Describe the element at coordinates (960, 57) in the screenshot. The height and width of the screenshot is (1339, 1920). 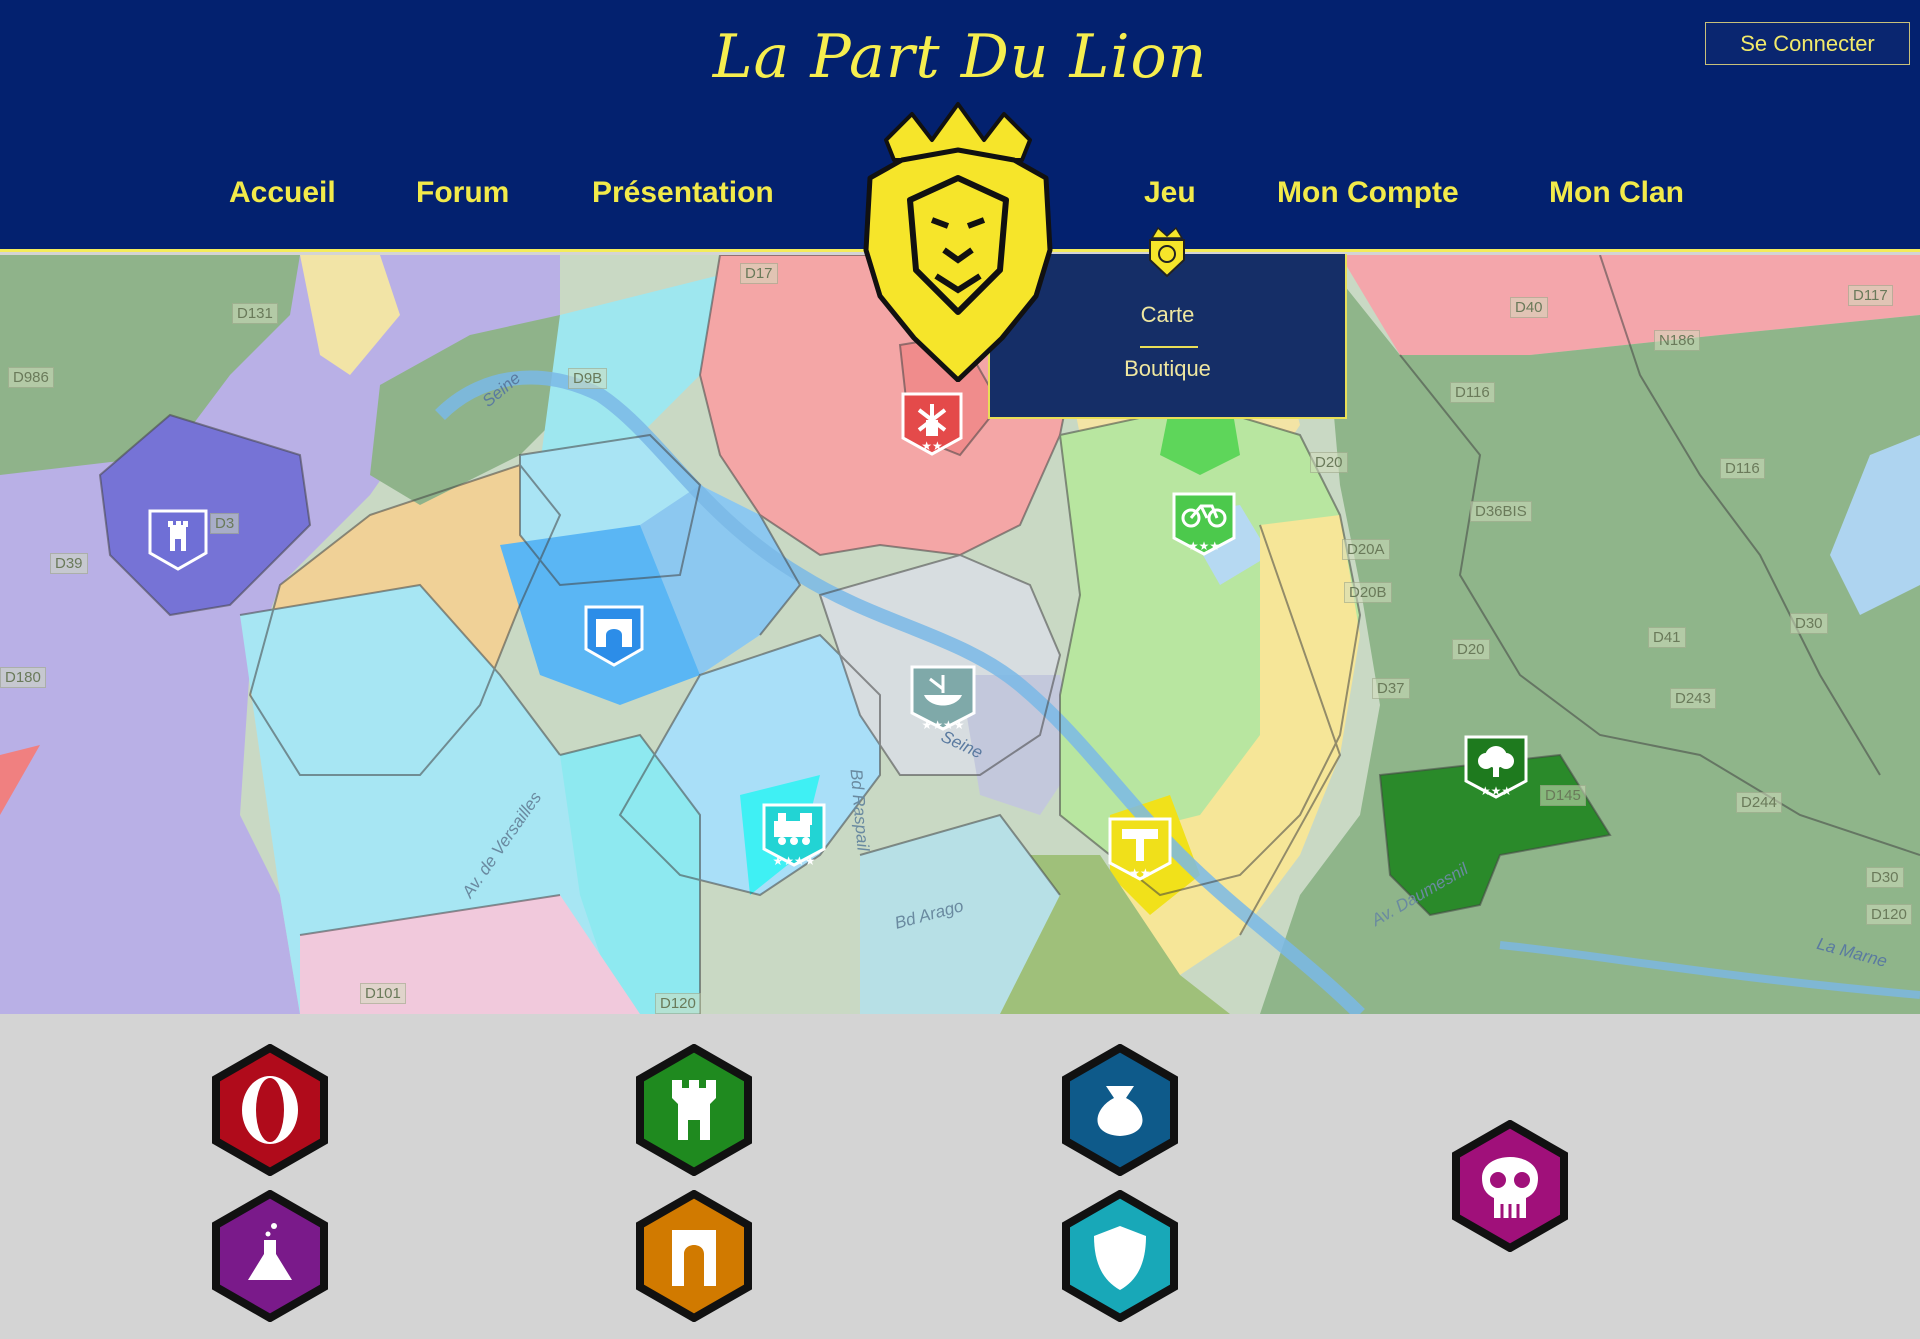
I see `site-title: La Part Du Lion` at that location.